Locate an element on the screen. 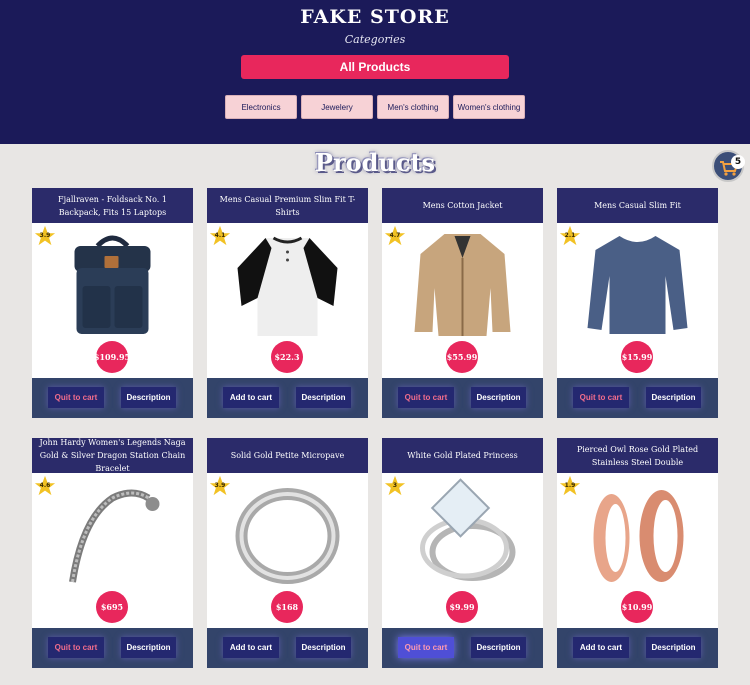  category-womens-clothing-button: Women's clothing is located at coordinates (489, 107).